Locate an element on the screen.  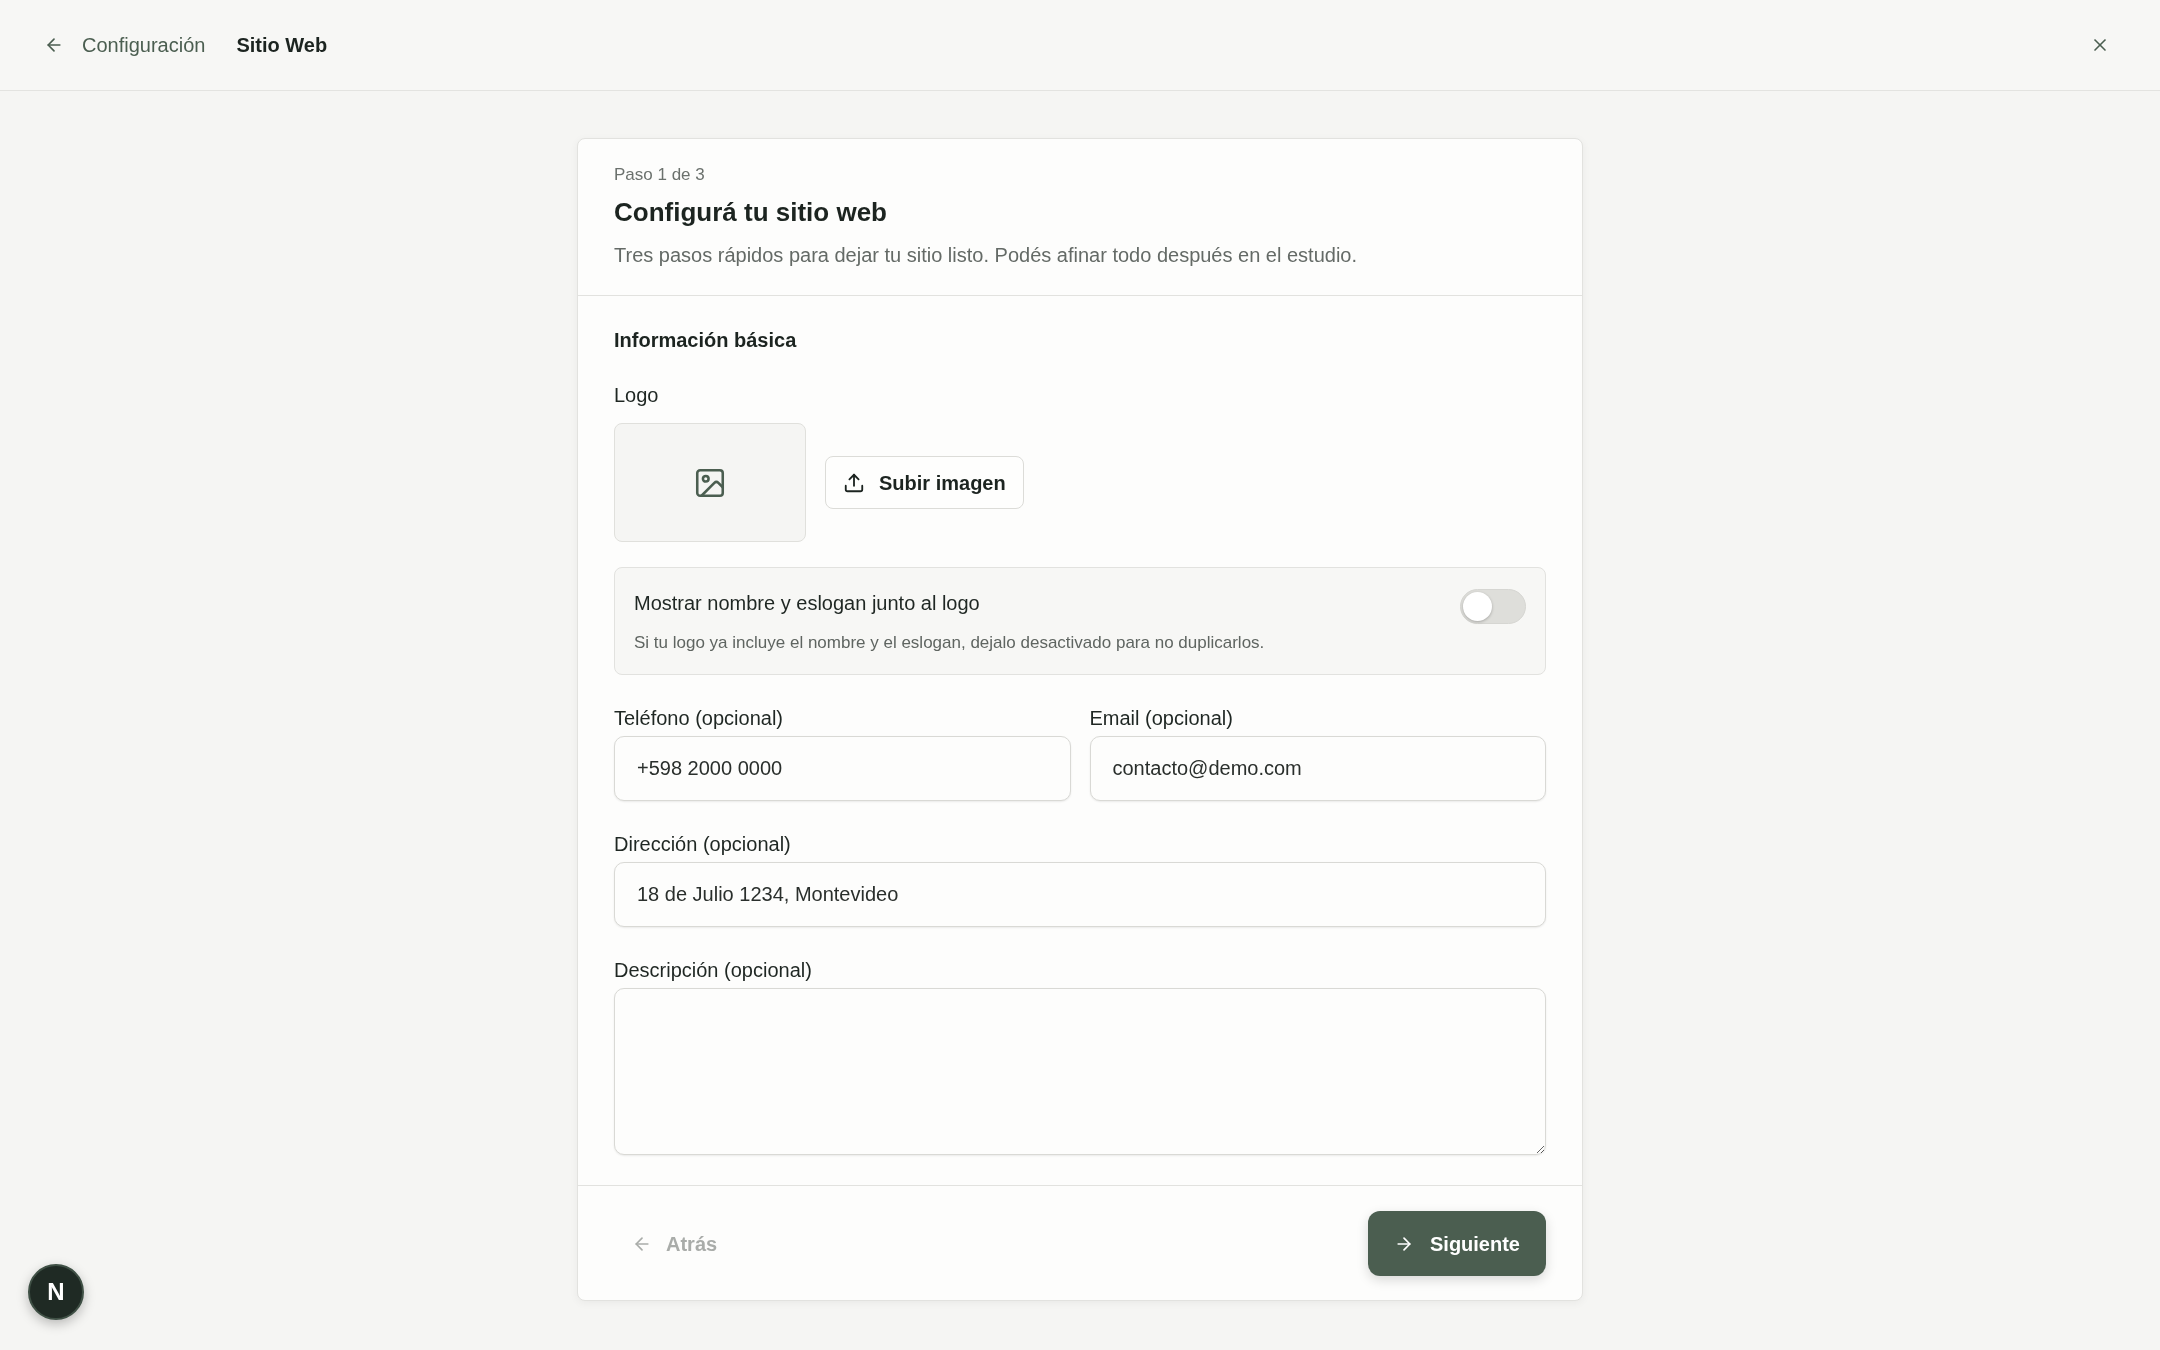
input-field: 18 de Julio 1234, Montevideo is located at coordinates (1080, 894).